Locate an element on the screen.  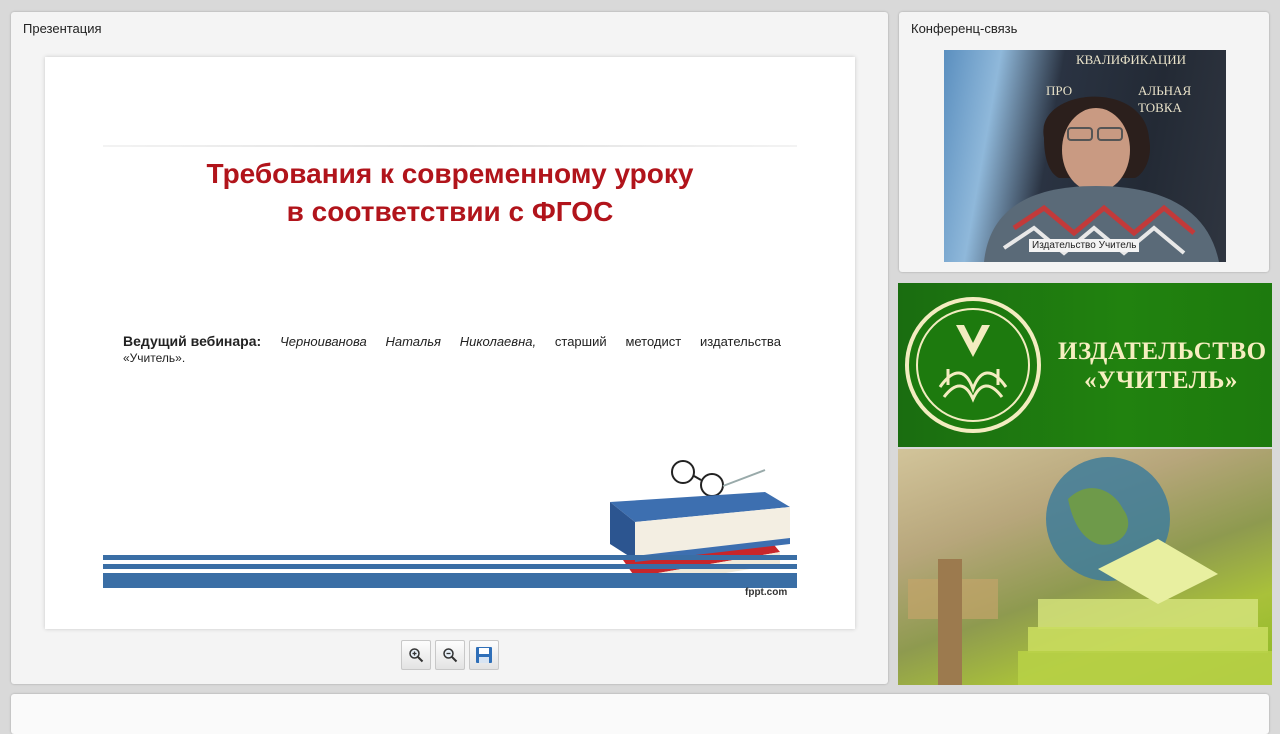
publisher-name: ИЗДАТЕЛЬСТВО «УЧИТЕЛЬ» is located at coordinates (1162, 366).